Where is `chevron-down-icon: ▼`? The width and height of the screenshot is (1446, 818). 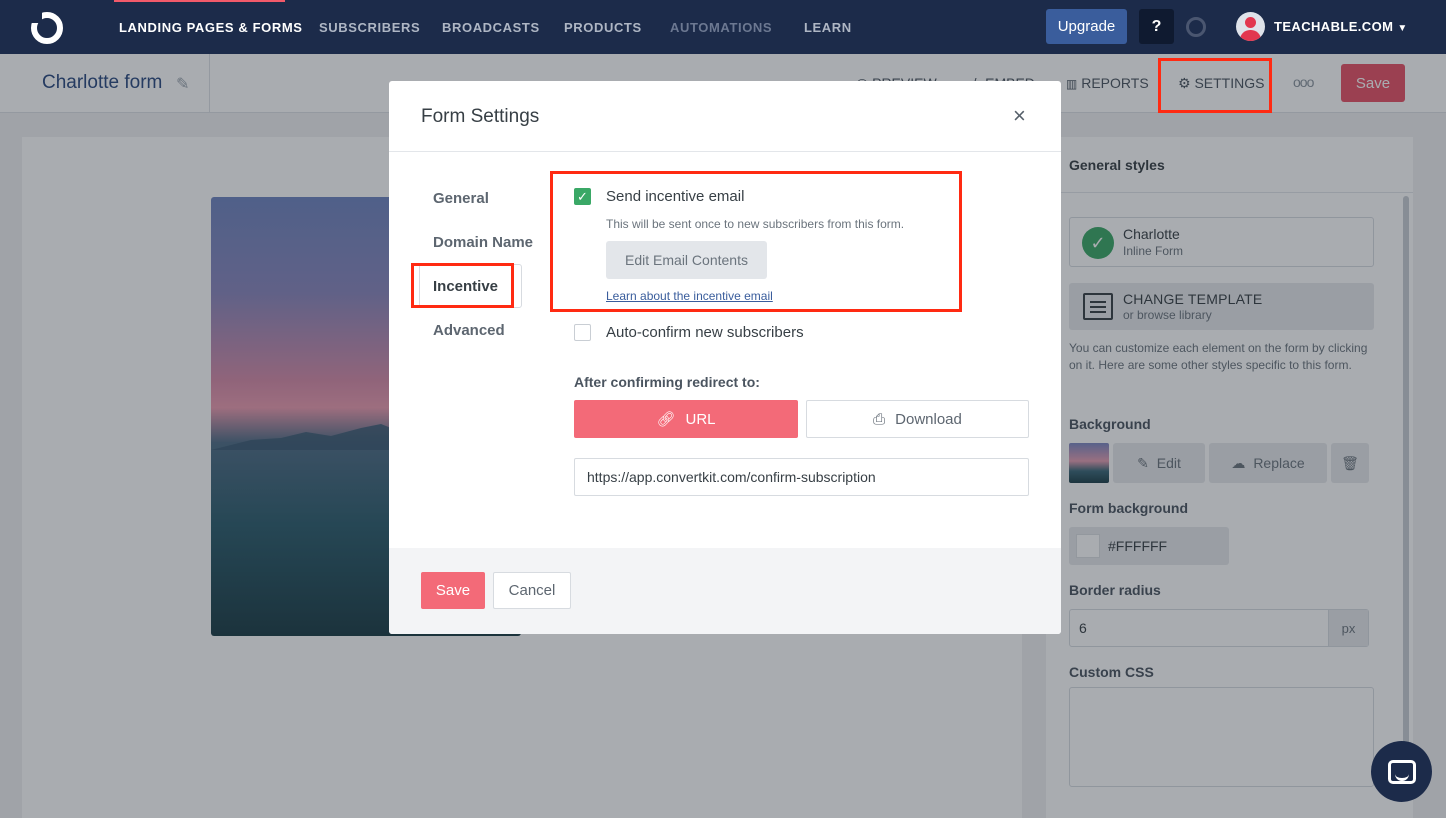 chevron-down-icon: ▼ is located at coordinates (1402, 28).